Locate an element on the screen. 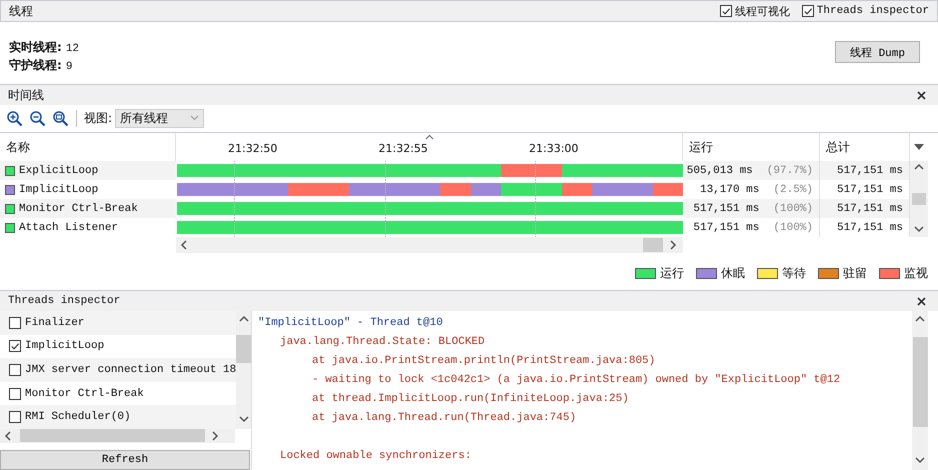  run-time: 13,170 ms is located at coordinates (730, 190).